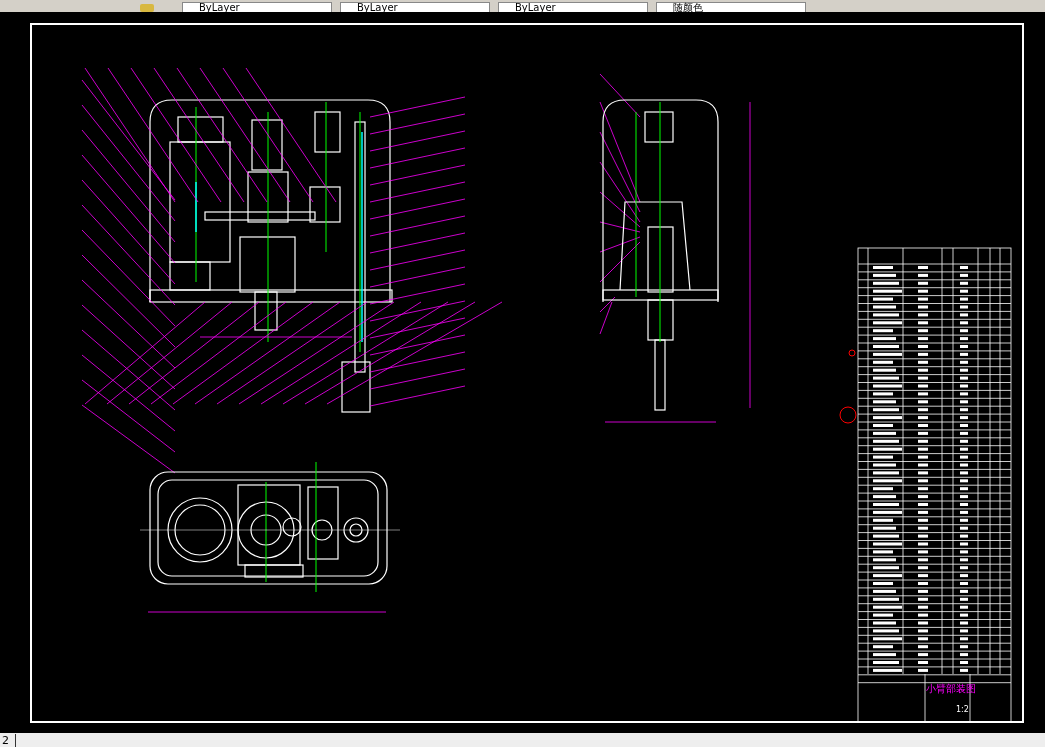 The width and height of the screenshot is (1045, 747). Describe the element at coordinates (962, 709) in the screenshot. I see `drawing-scale: 1:2` at that location.